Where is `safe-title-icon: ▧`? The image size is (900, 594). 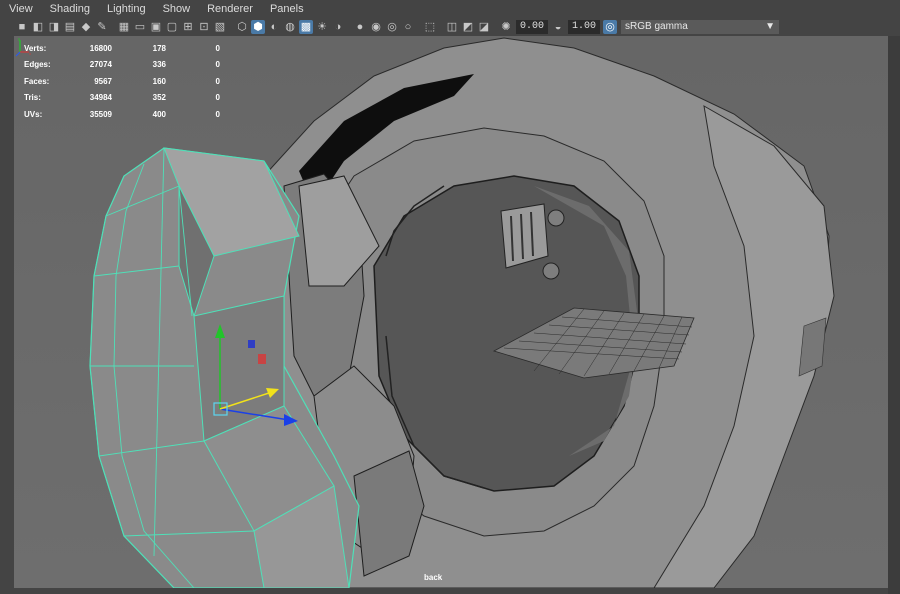 safe-title-icon: ▧ is located at coordinates (220, 27).